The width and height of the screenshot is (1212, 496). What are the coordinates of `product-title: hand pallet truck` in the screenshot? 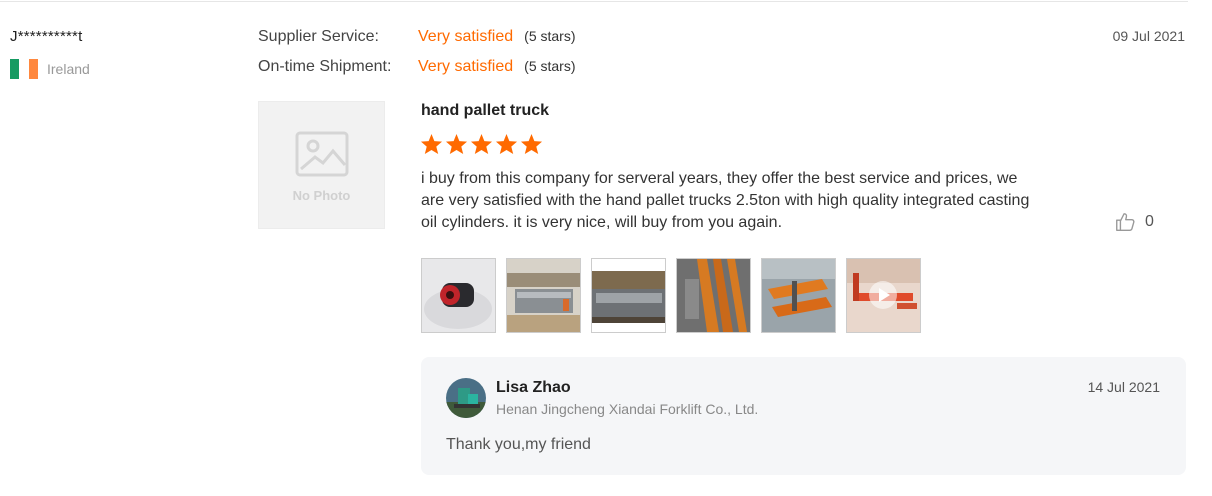 It's located at (485, 110).